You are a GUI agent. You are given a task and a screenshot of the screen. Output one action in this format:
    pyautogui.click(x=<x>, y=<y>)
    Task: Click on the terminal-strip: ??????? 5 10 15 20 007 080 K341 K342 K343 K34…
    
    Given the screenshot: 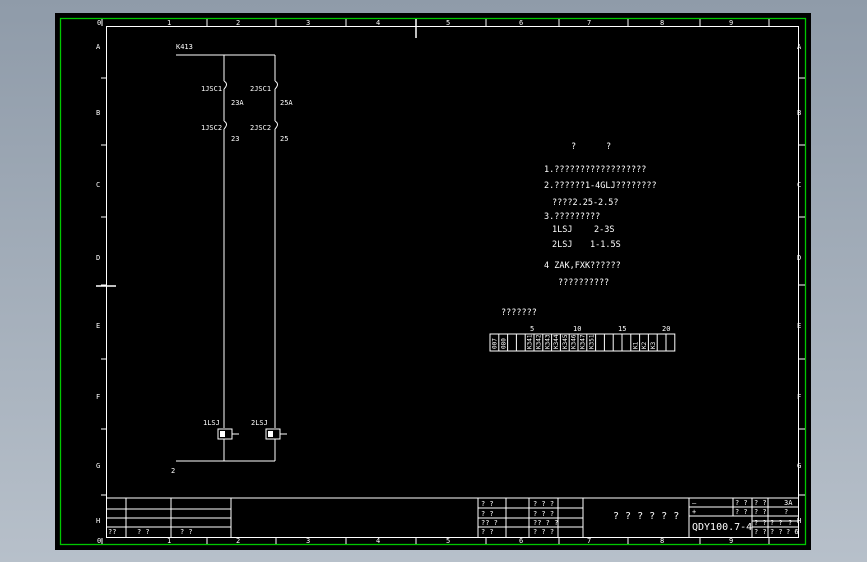 What is the action you would take?
    pyautogui.click(x=582, y=330)
    